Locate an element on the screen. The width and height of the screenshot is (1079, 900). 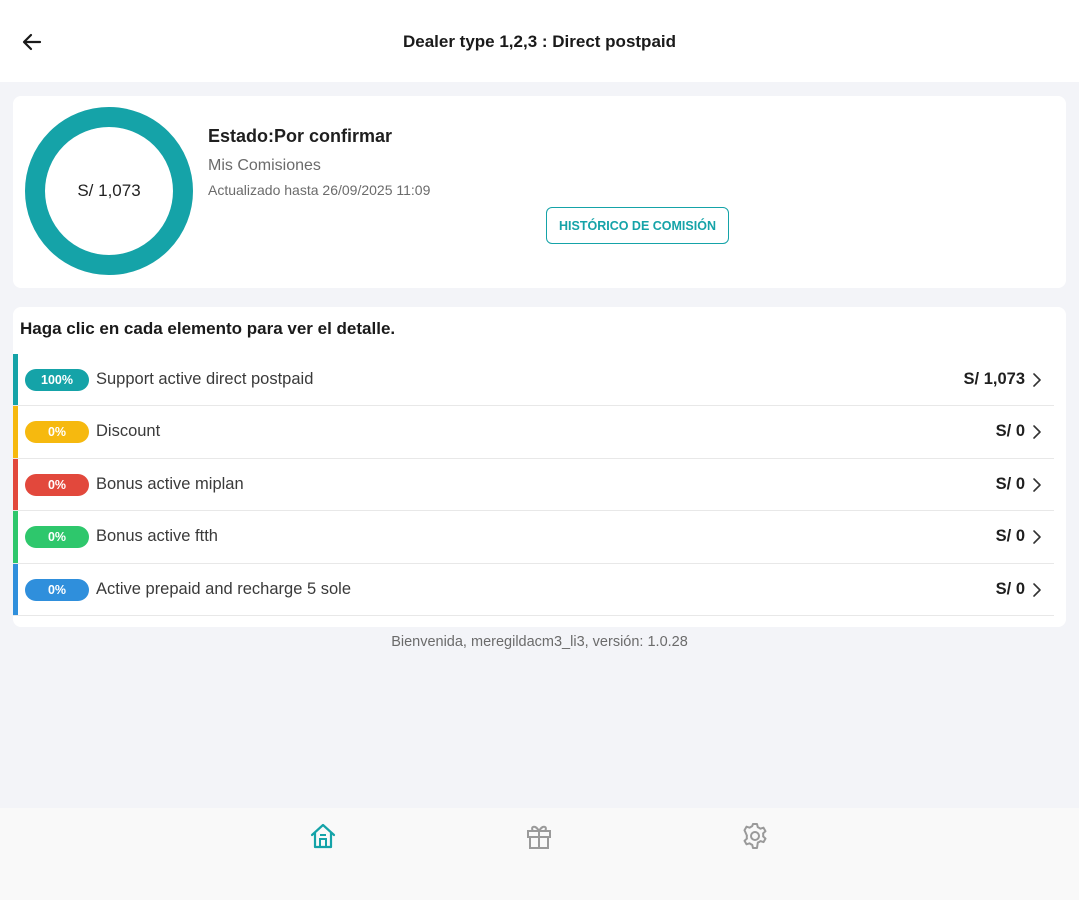
list-item: 0% Discount S/ 0 is located at coordinates (533, 432).